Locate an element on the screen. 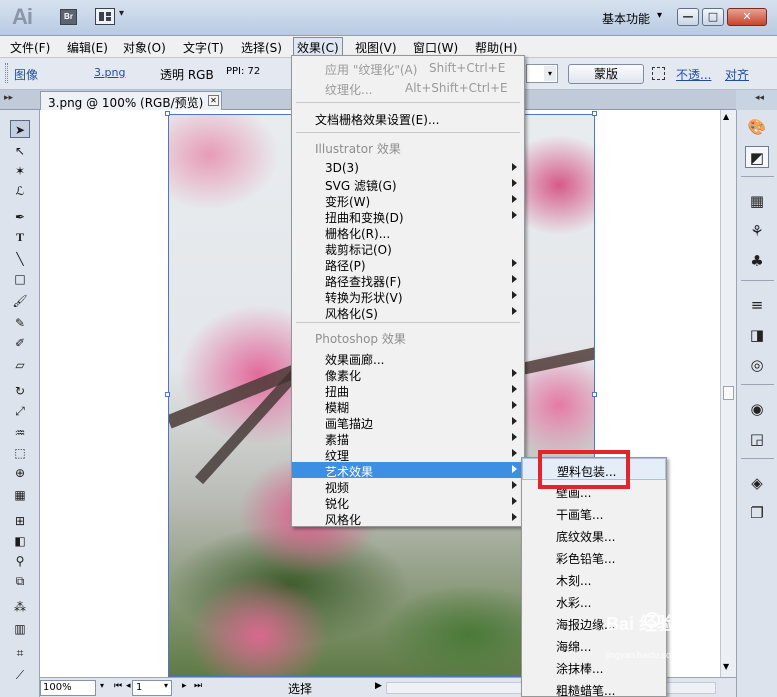  pencil-tool-icon: ✎ is located at coordinates (20, 323).